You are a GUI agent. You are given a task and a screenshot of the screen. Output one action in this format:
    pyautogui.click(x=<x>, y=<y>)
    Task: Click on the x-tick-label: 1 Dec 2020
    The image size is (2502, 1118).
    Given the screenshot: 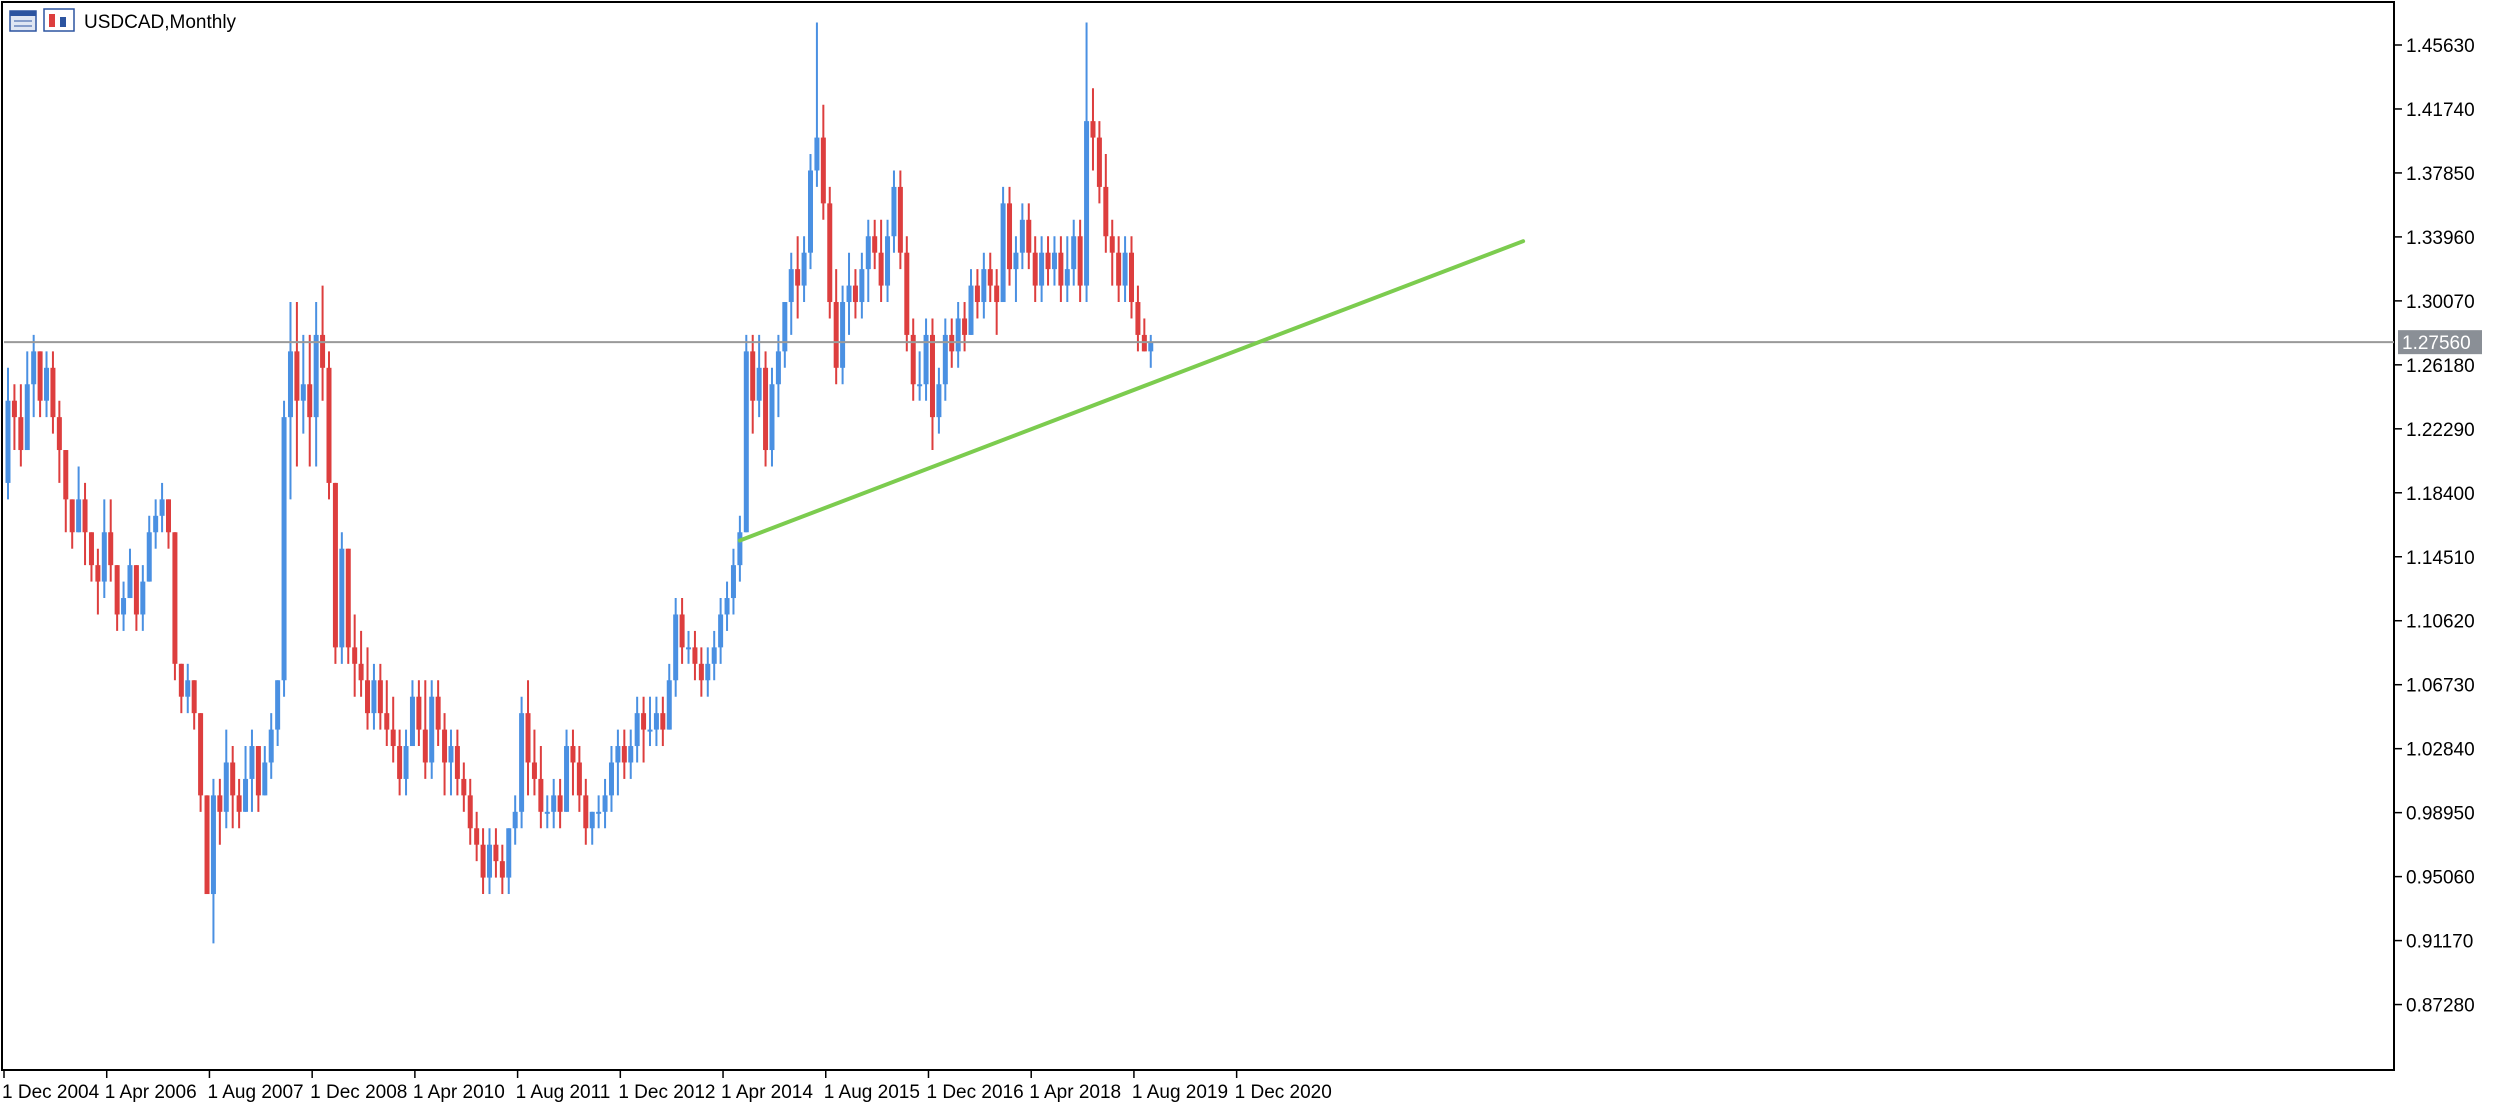 What is the action you would take?
    pyautogui.click(x=1283, y=1092)
    